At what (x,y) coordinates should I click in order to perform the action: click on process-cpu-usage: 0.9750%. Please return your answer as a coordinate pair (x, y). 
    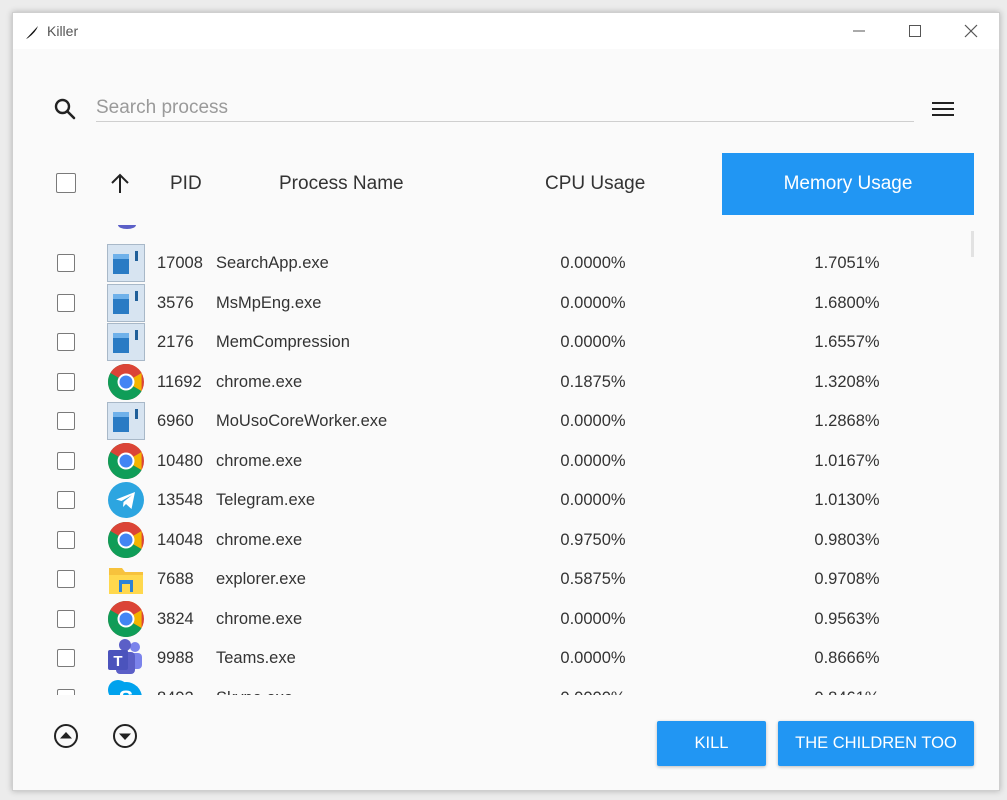
    Looking at the image, I should click on (593, 539).